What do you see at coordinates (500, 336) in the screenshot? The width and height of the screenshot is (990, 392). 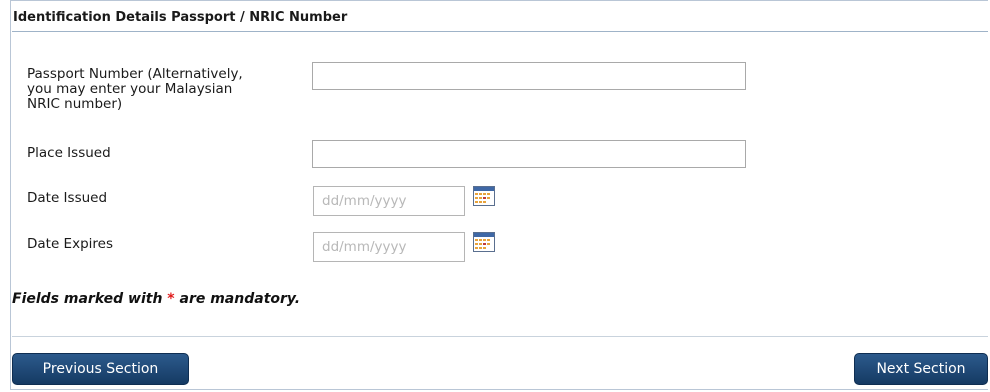 I see `footer-divider` at bounding box center [500, 336].